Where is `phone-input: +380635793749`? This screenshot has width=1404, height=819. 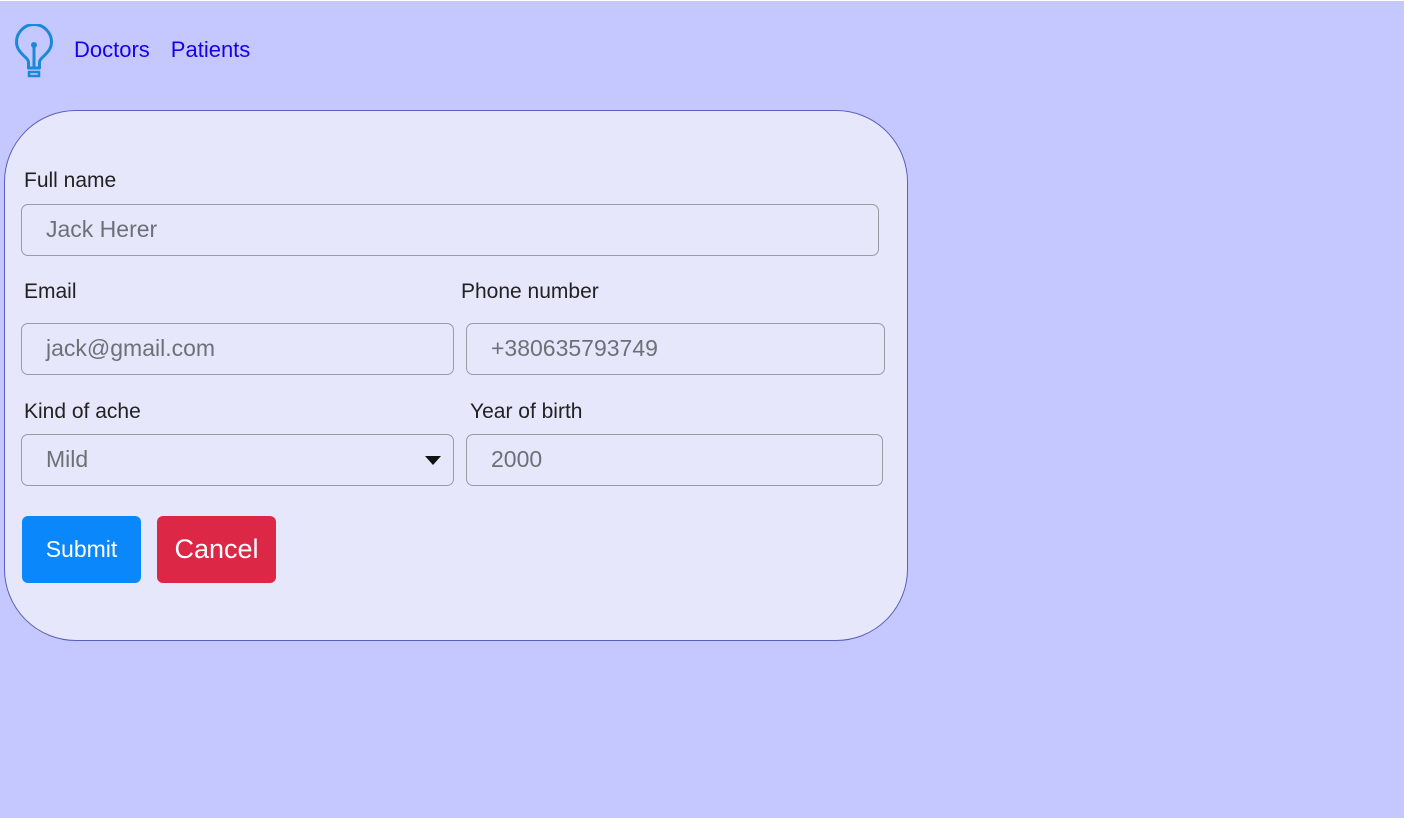 phone-input: +380635793749 is located at coordinates (675, 349).